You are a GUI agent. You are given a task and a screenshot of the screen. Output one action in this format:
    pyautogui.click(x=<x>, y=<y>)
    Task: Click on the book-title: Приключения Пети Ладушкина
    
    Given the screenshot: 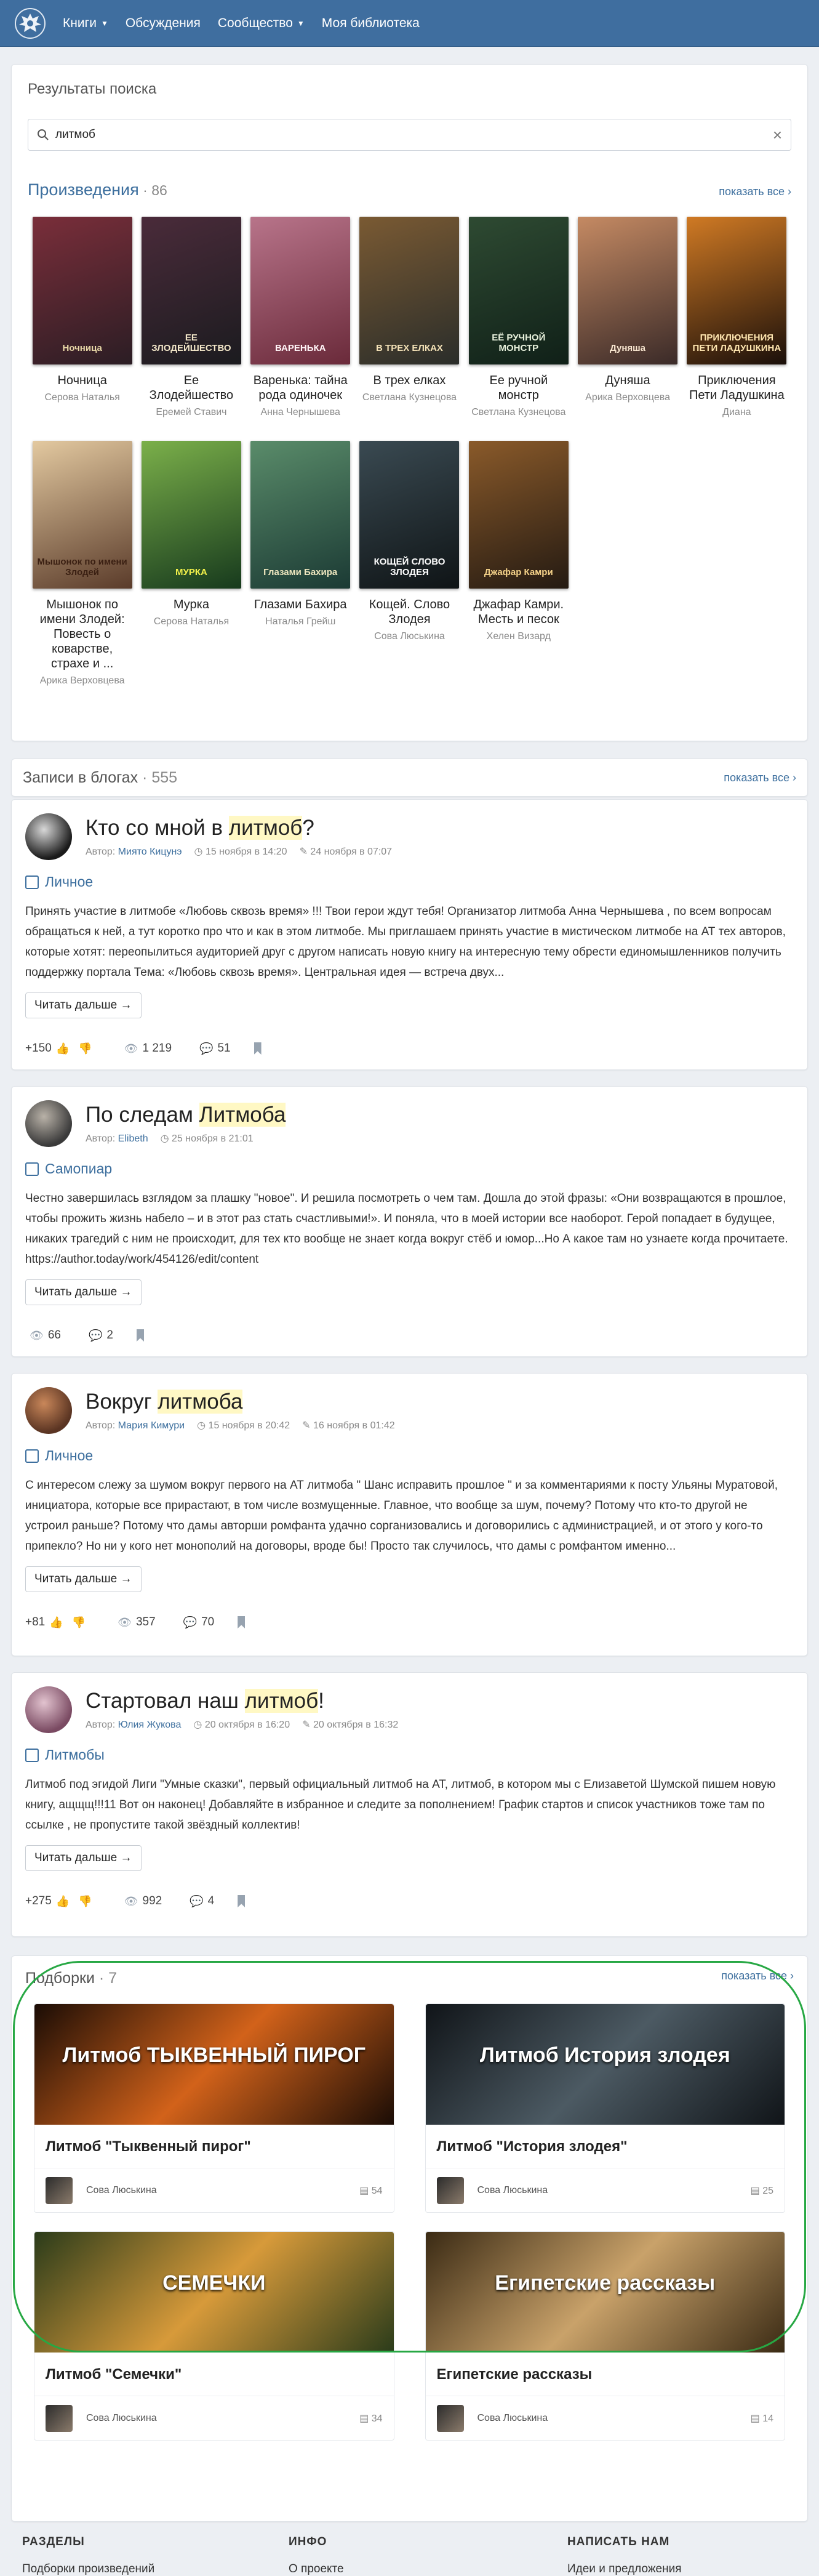 What is the action you would take?
    pyautogui.click(x=736, y=388)
    